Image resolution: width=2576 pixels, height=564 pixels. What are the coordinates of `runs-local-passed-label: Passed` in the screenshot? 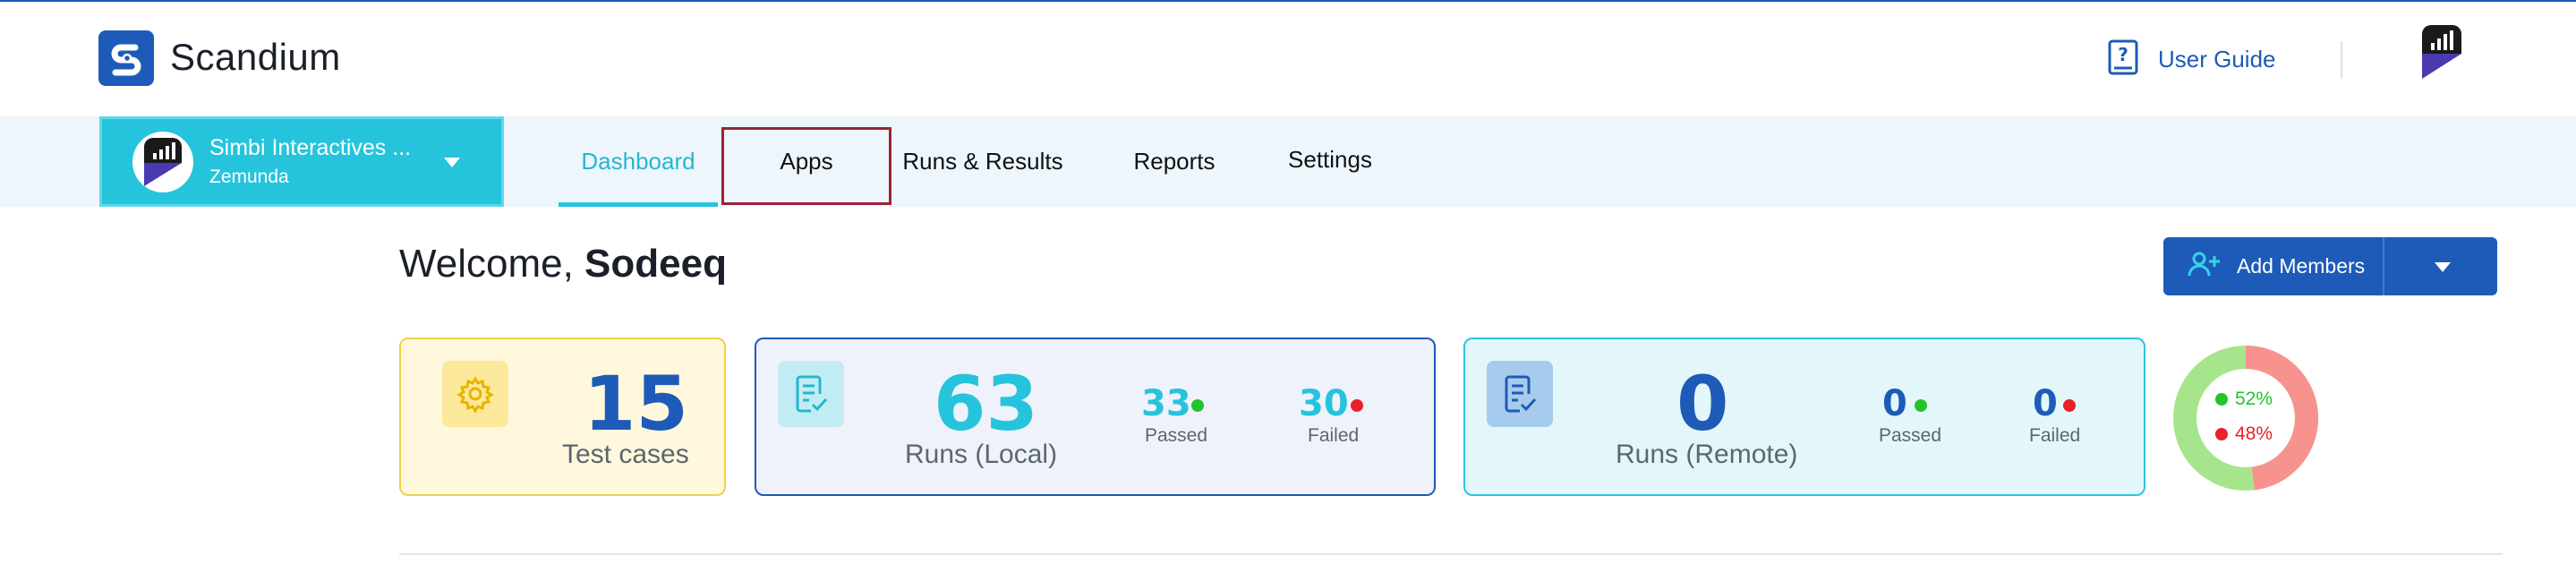 It's located at (1176, 435).